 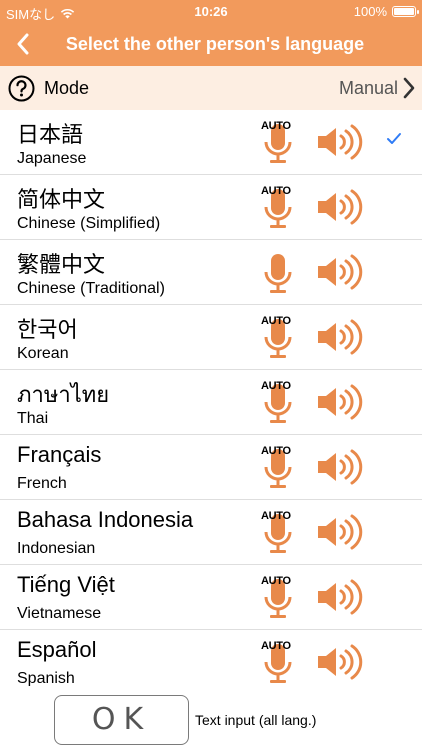 I want to click on ok-button: OK, so click(x=121, y=720).